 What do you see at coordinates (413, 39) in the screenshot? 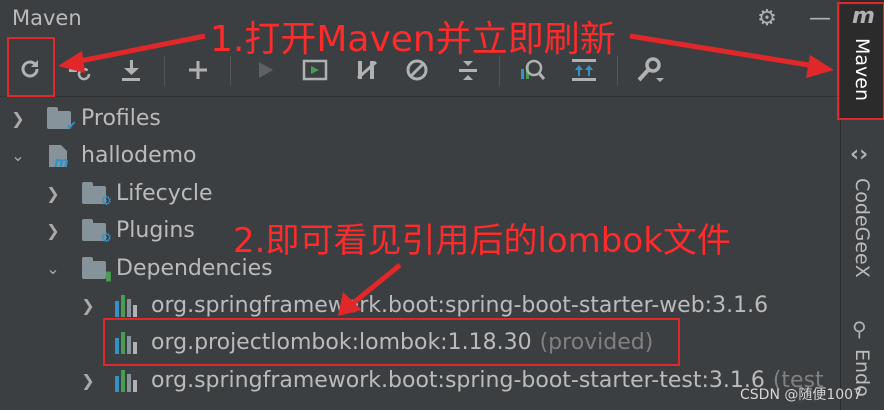
I see `annotation-step-1: 1.打开Maven并立即刷新` at bounding box center [413, 39].